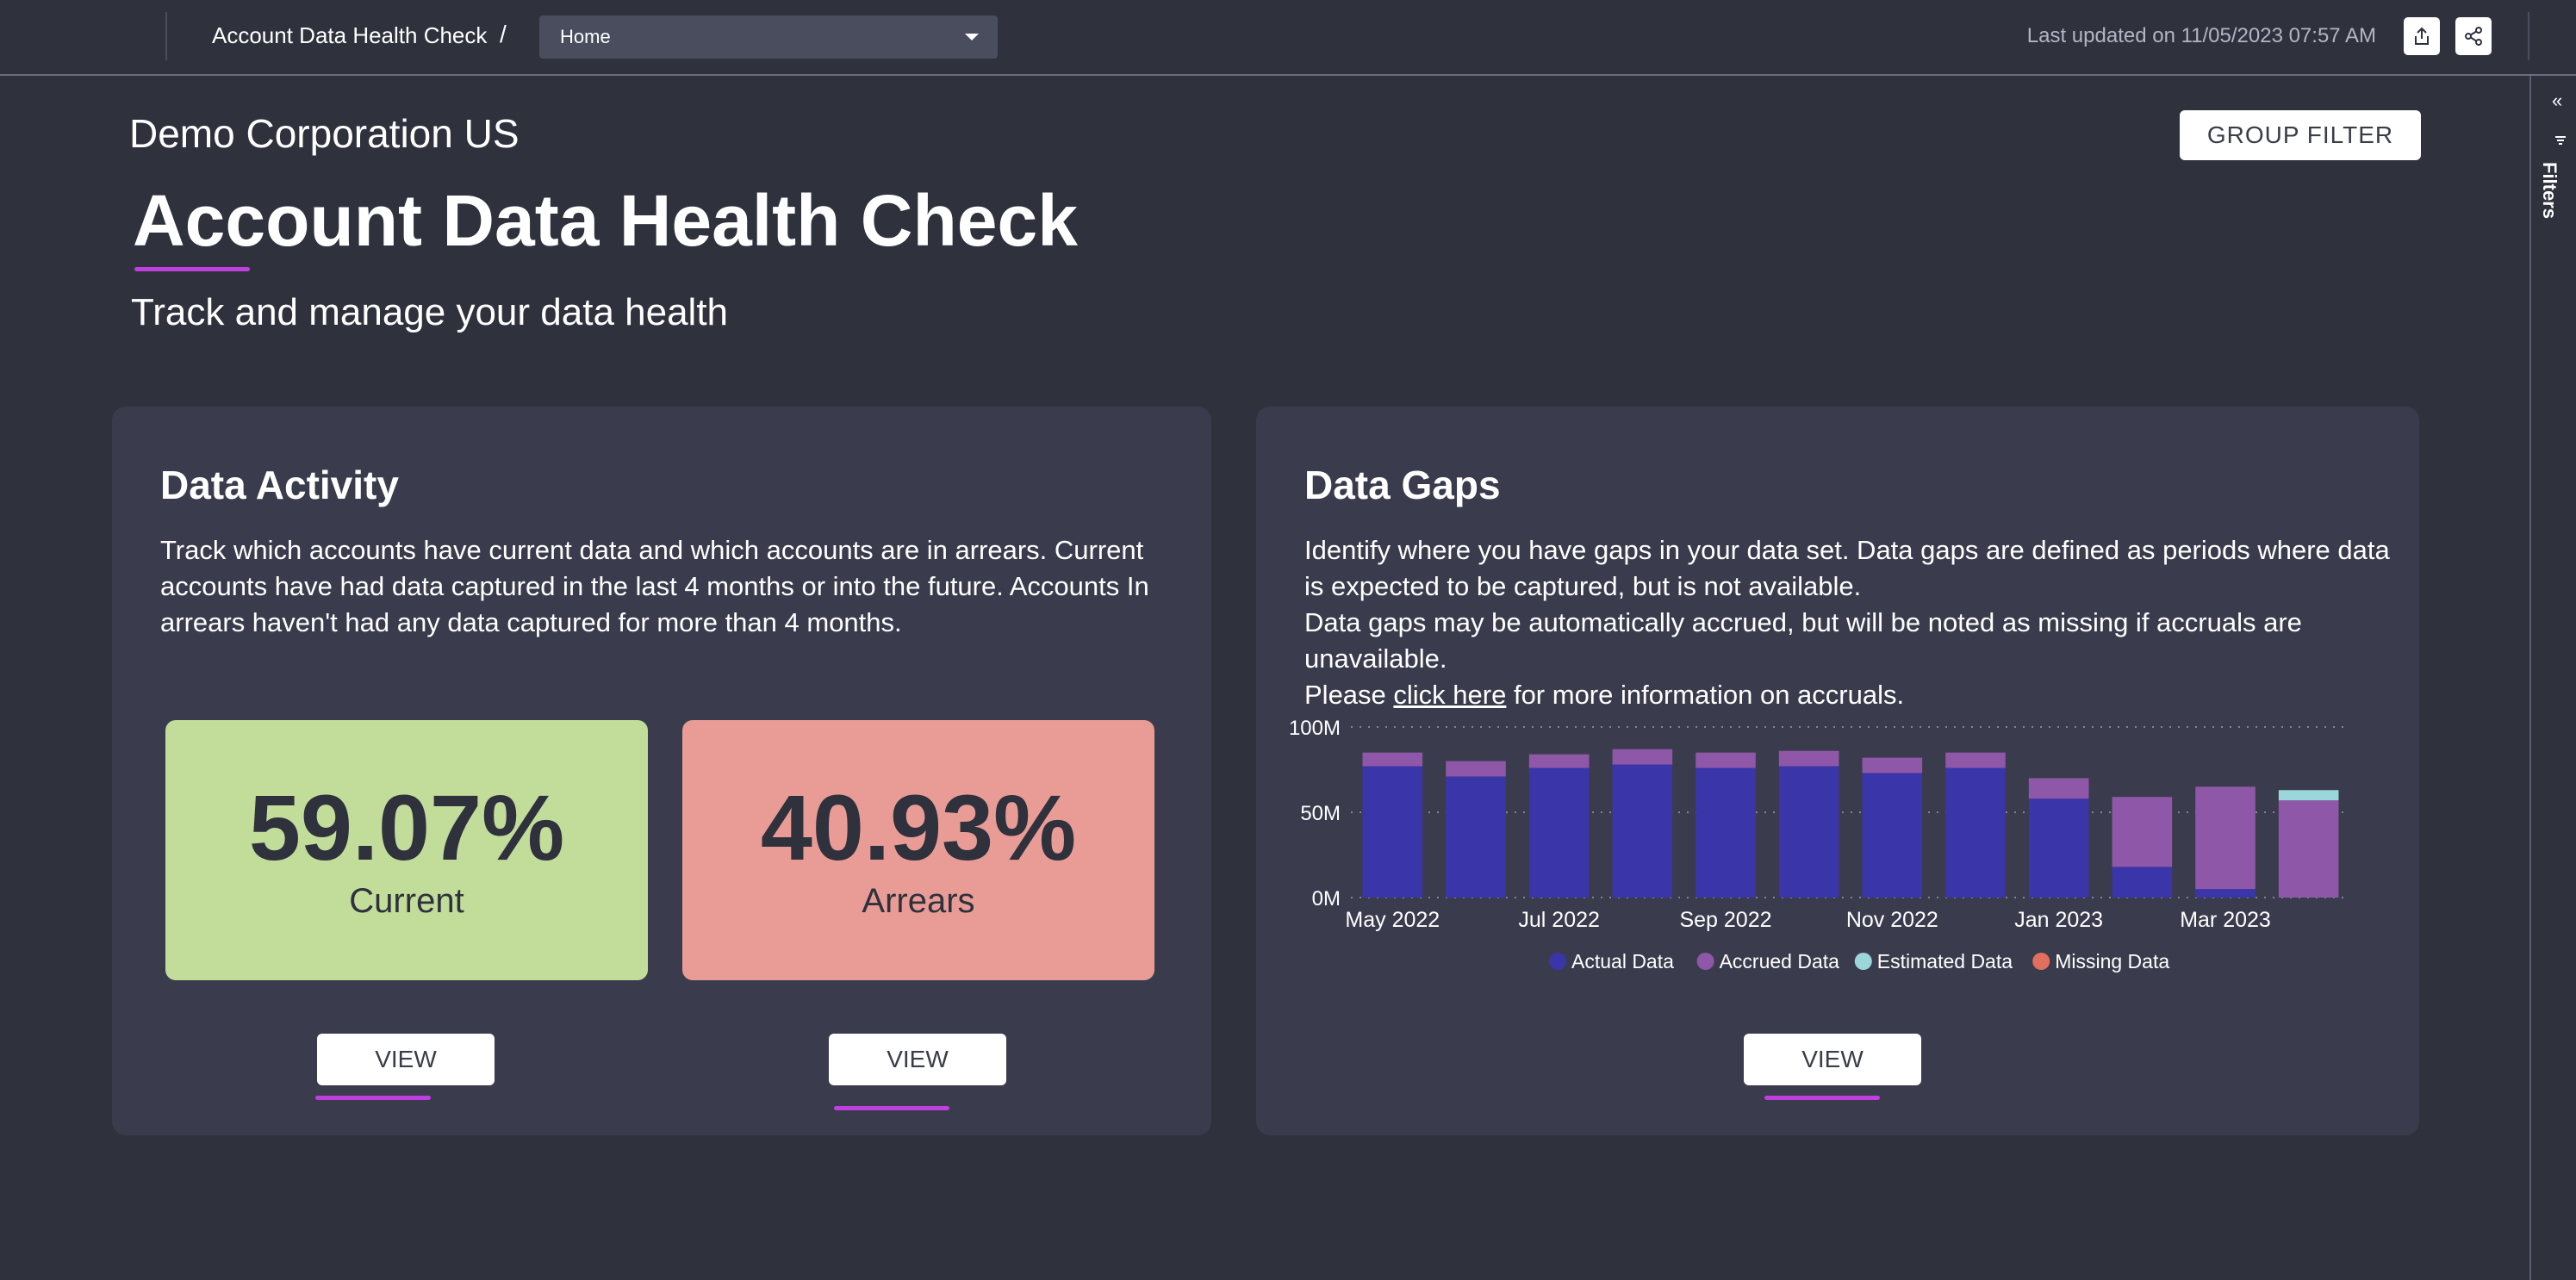 The image size is (2576, 1280). I want to click on page-subtitle: Track and manage your data health, so click(430, 312).